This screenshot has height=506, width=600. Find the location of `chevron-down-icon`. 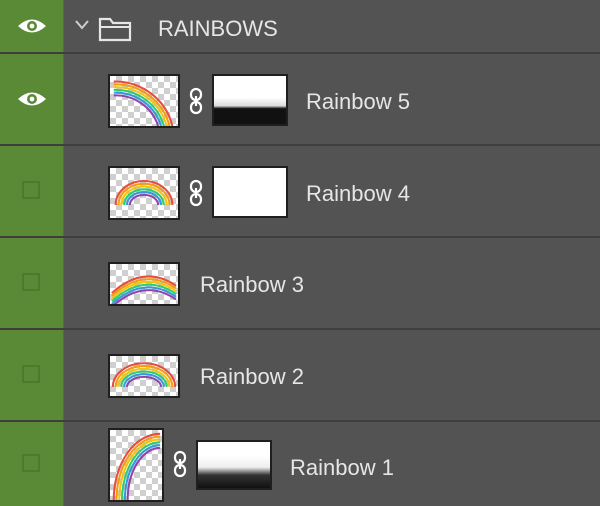

chevron-down-icon is located at coordinates (82, 25).